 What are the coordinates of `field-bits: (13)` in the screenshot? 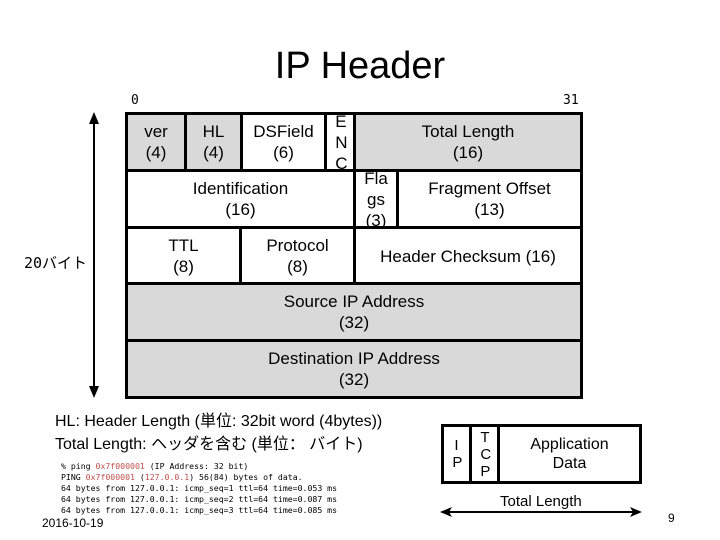 It's located at (489, 209).